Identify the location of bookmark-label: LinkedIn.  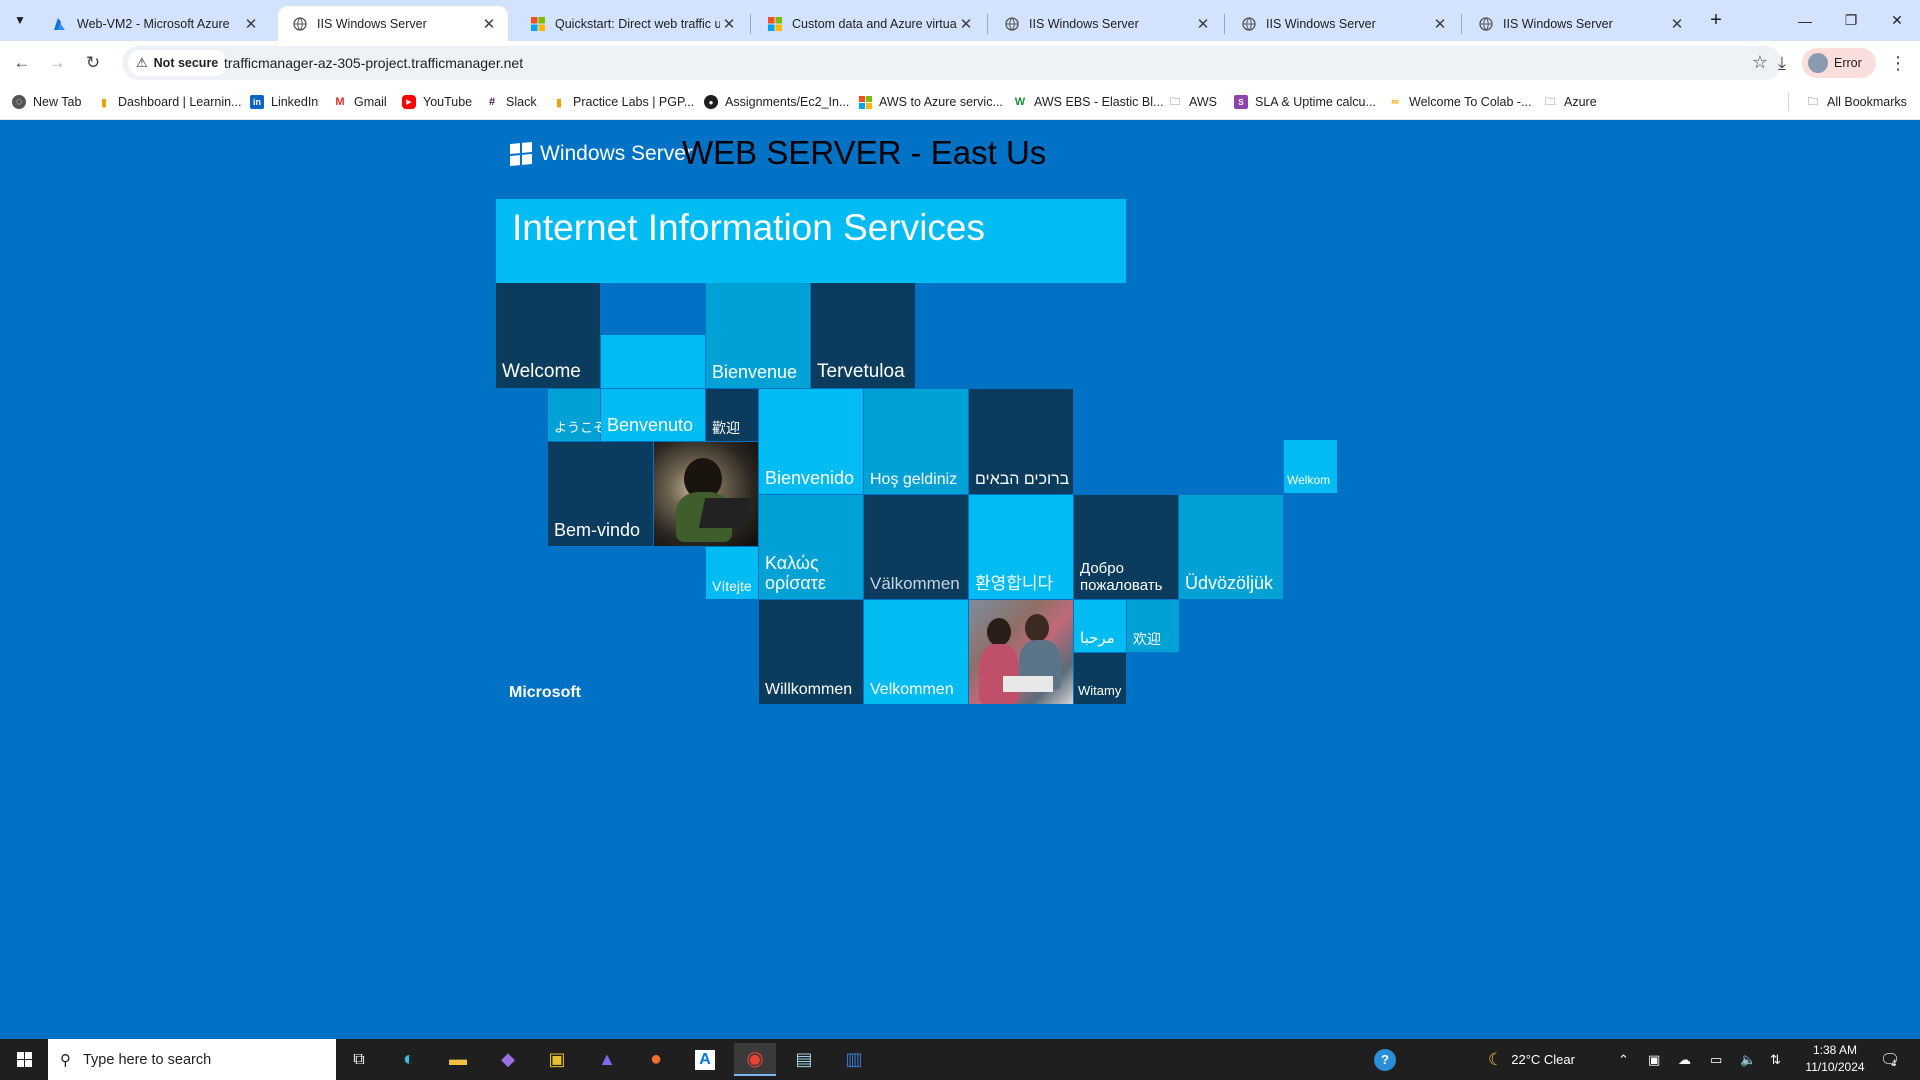
(295, 102).